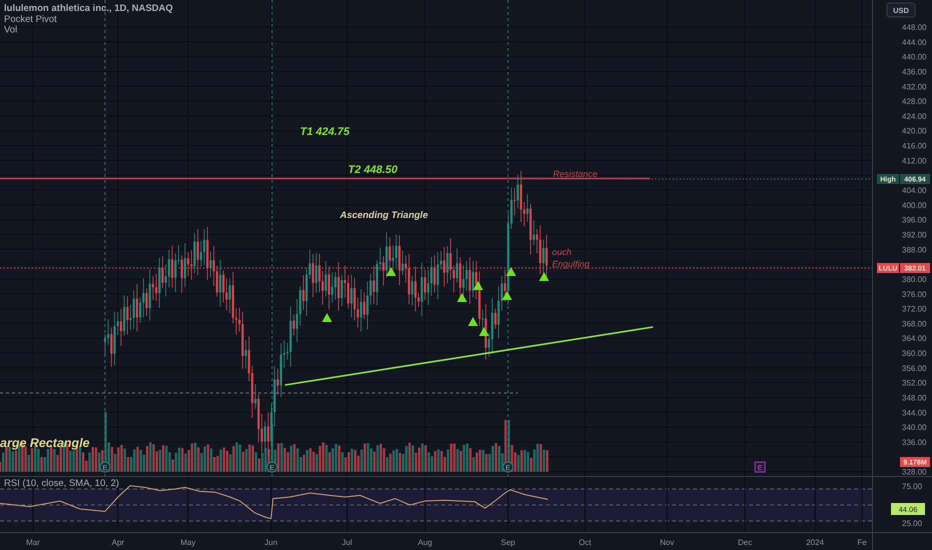  What do you see at coordinates (745, 542) in the screenshot?
I see `time-label: Dec` at bounding box center [745, 542].